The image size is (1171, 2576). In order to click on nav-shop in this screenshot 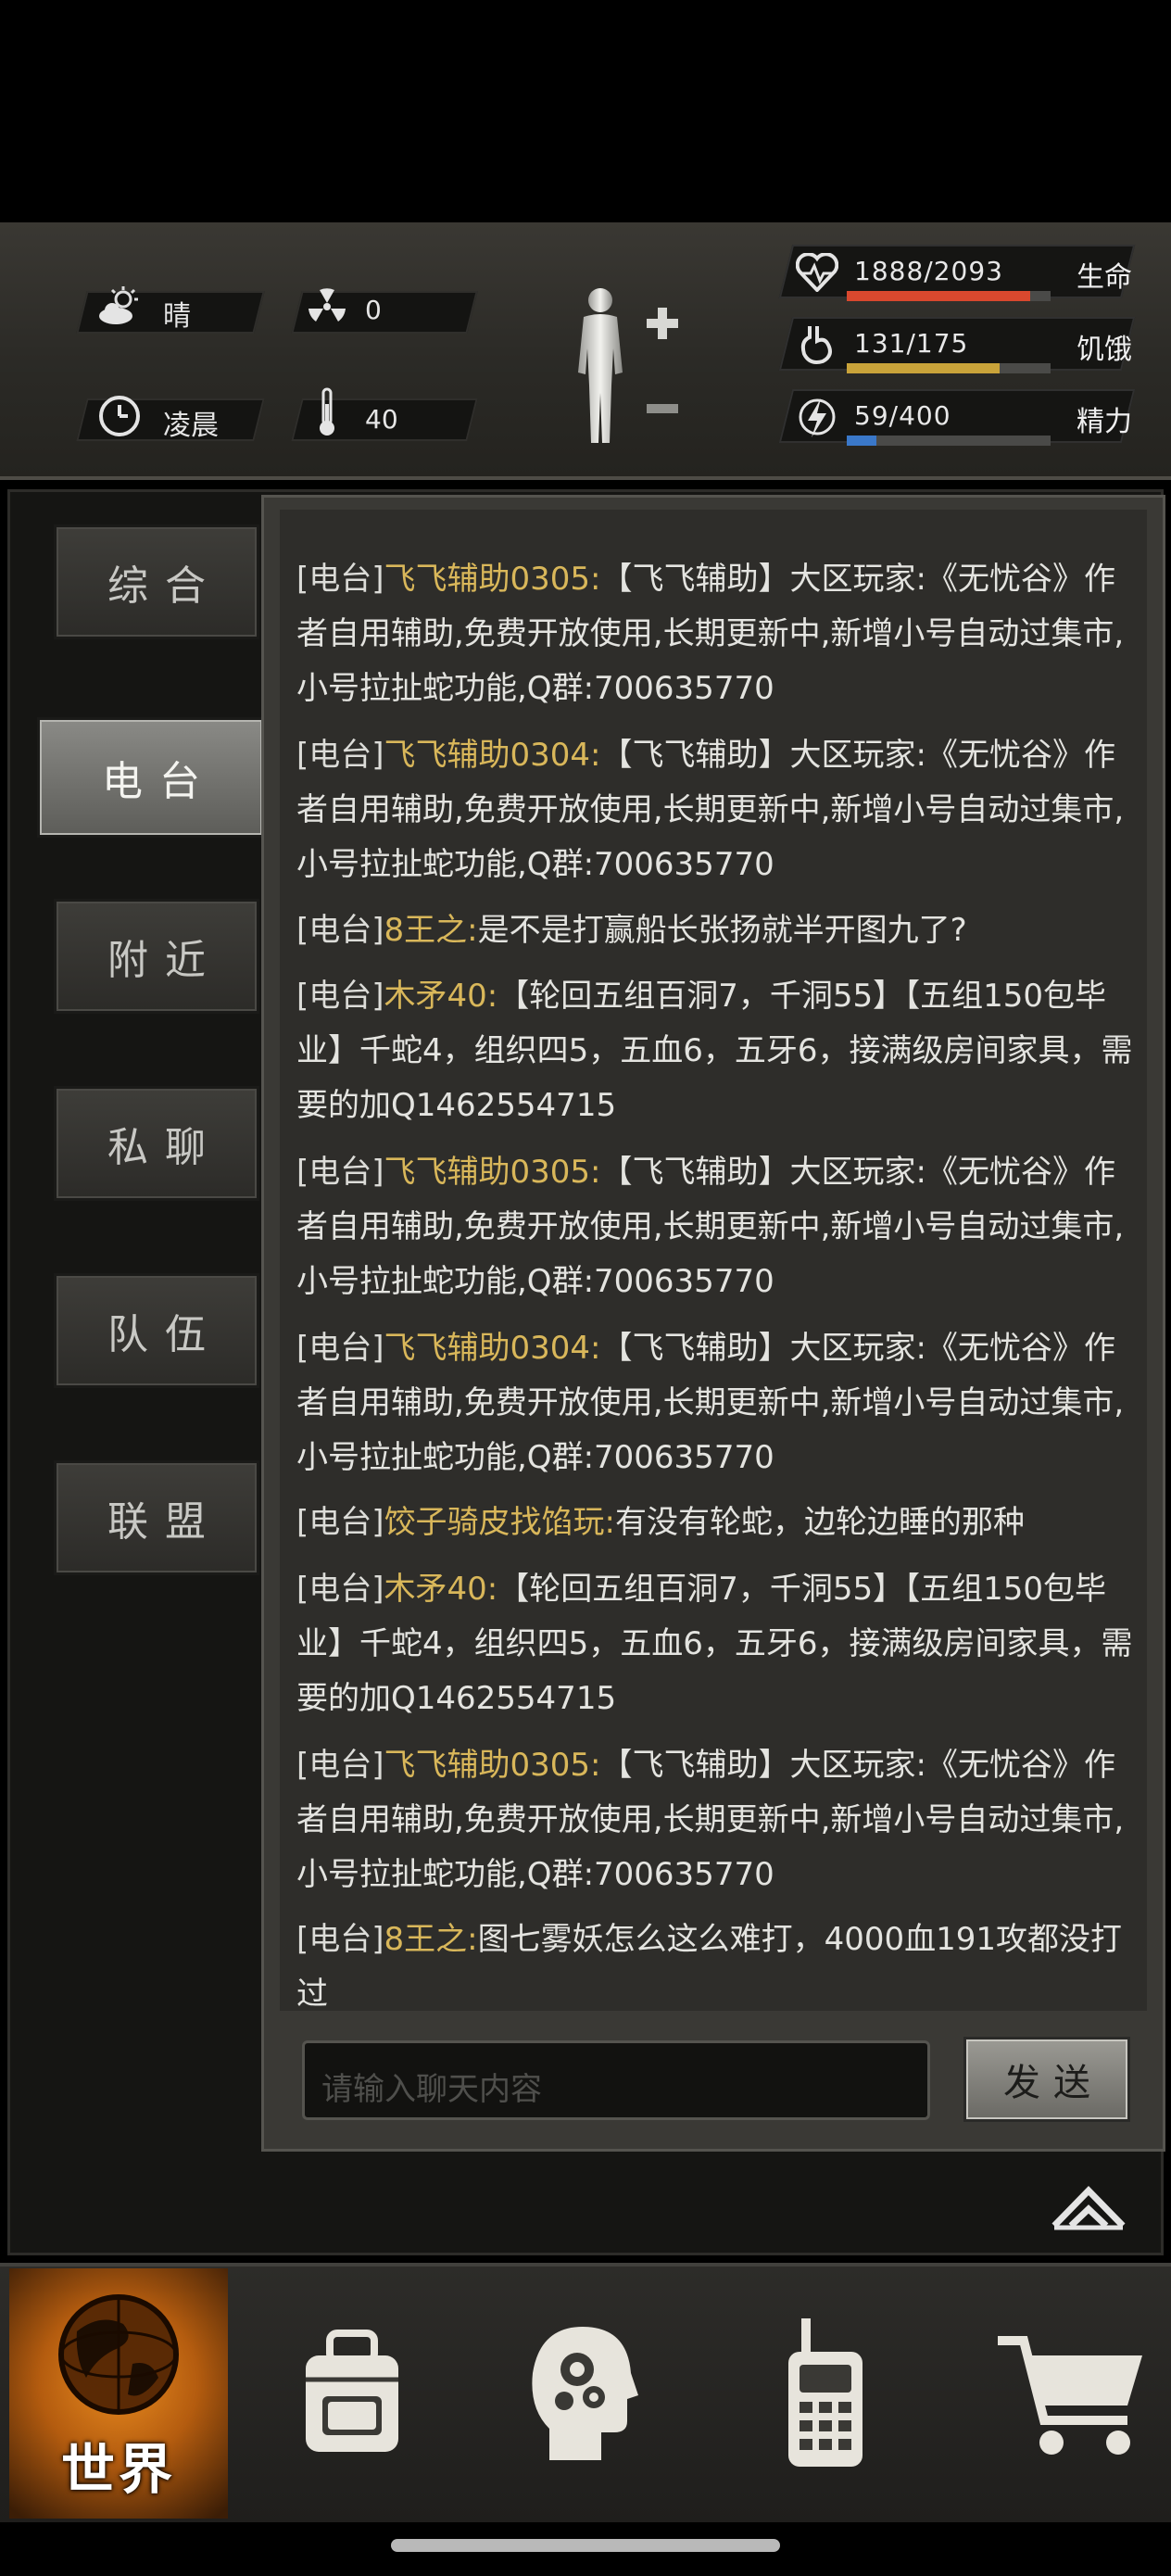, I will do `click(1071, 2393)`.